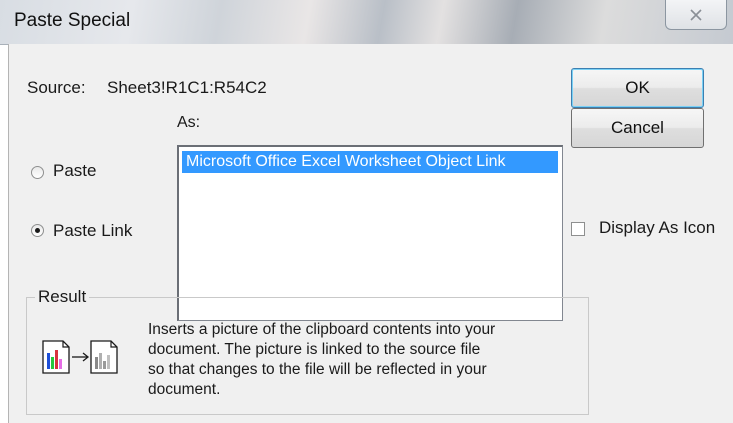 The image size is (733, 423). Describe the element at coordinates (184, 389) in the screenshot. I see `result-line: document.` at that location.